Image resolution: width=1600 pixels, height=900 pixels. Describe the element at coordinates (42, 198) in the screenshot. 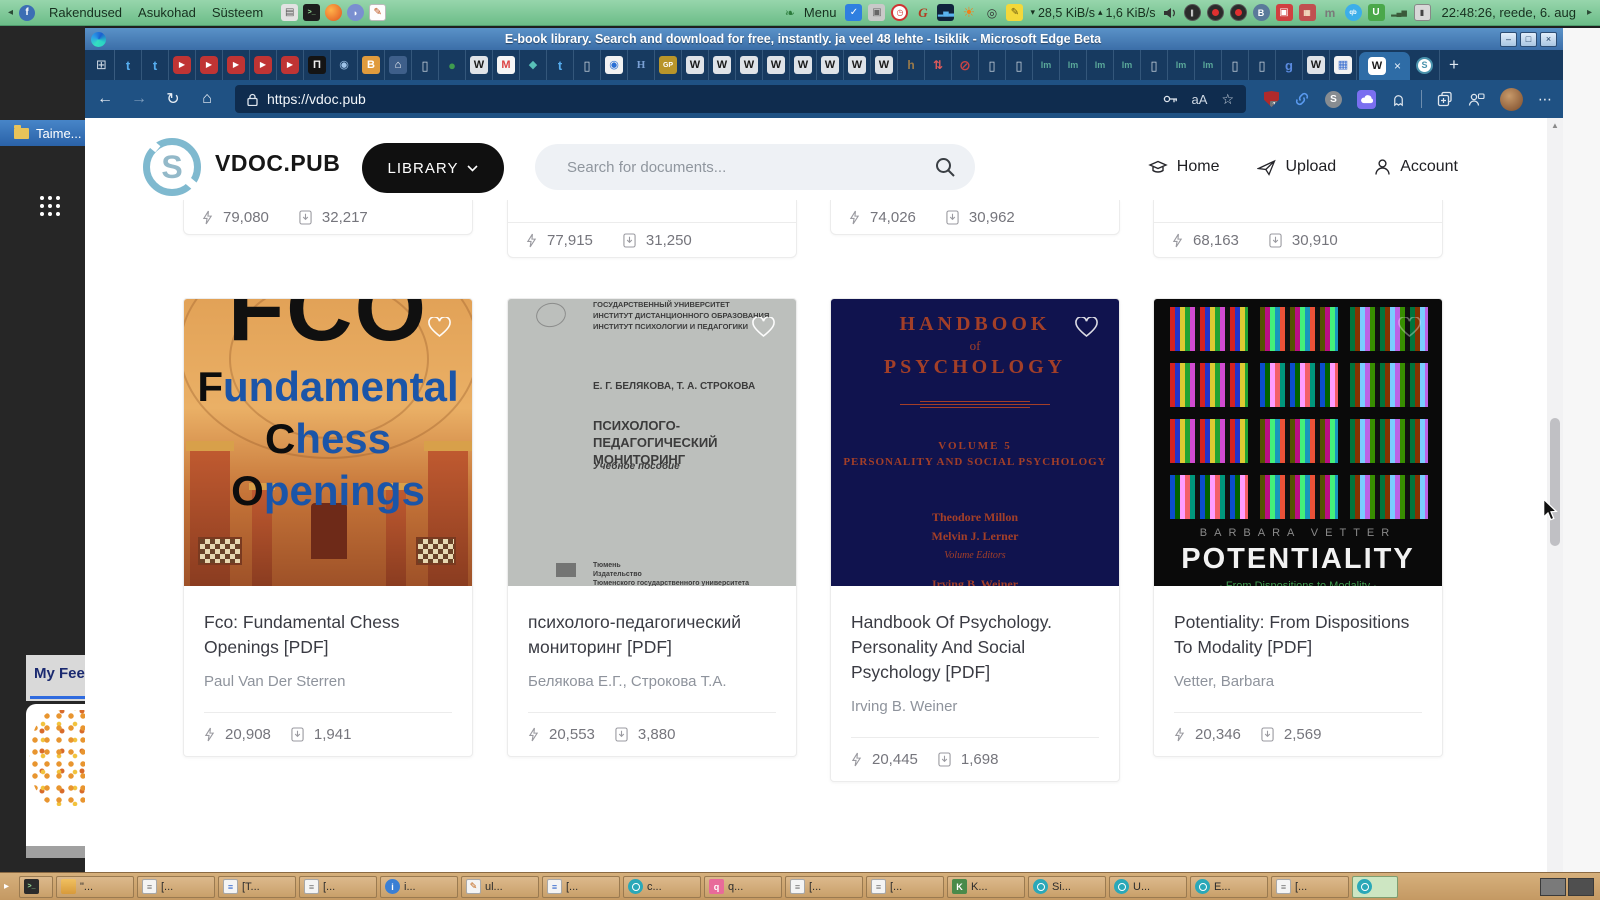

I see `app-grid-icon` at that location.